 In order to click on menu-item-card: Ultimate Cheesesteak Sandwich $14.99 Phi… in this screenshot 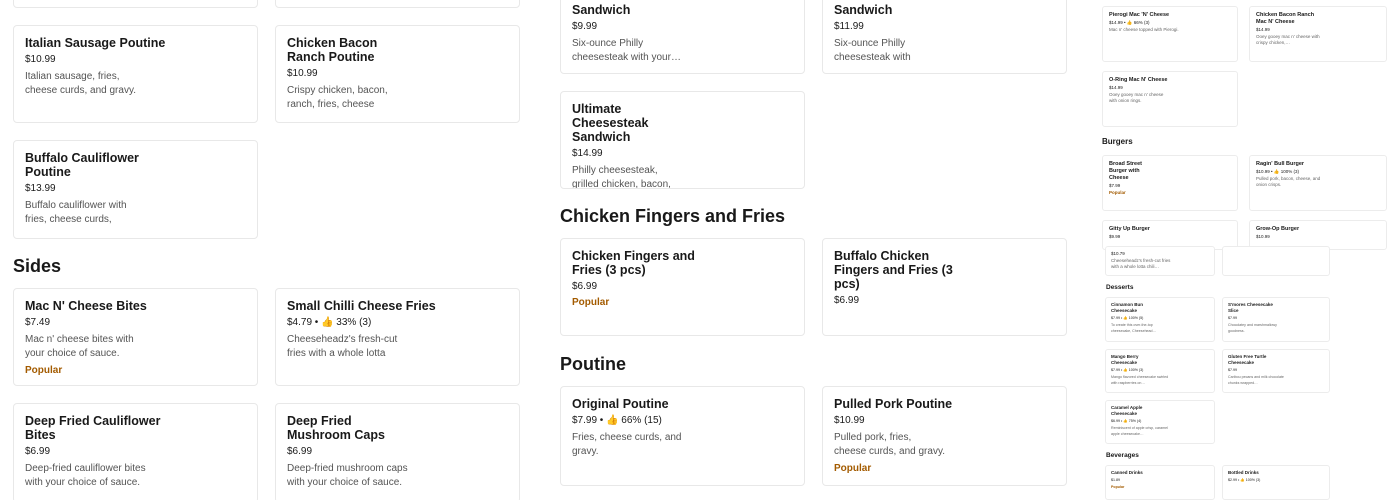, I will do `click(682, 140)`.